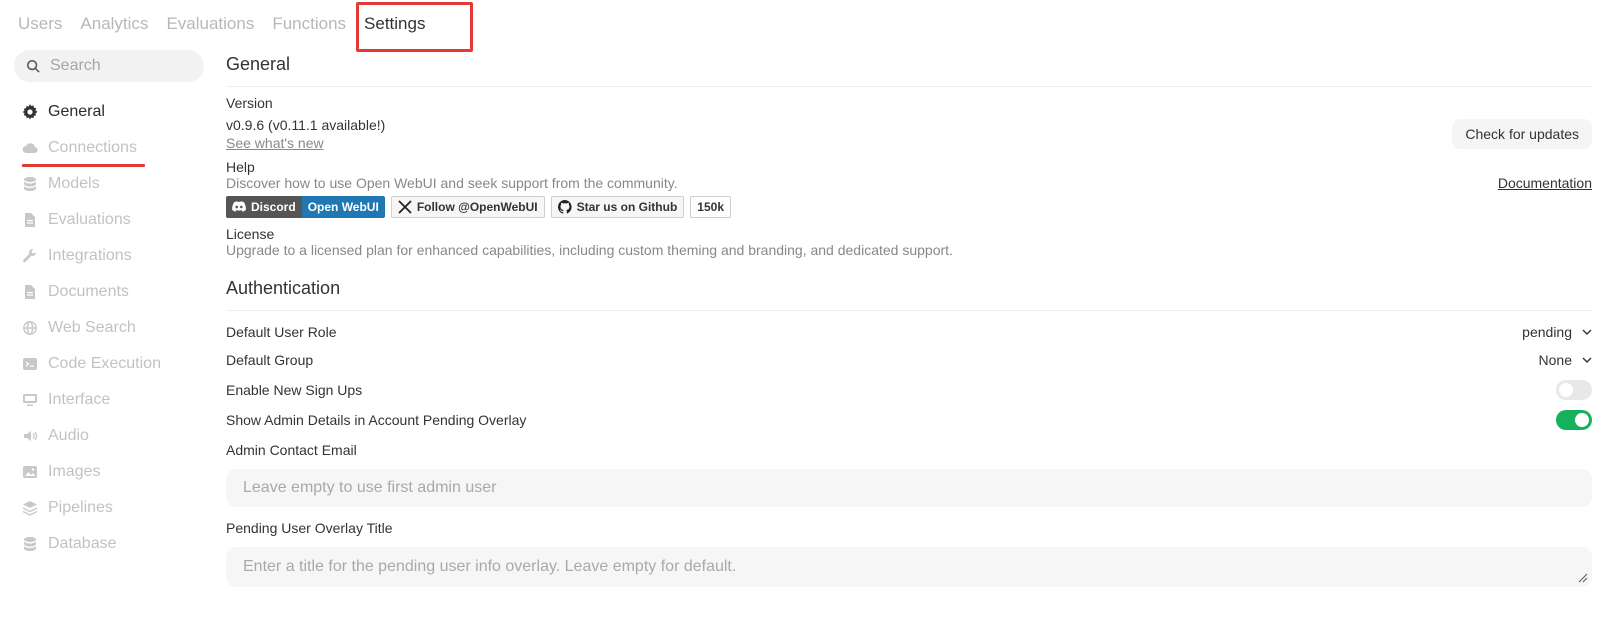 This screenshot has width=1618, height=618. Describe the element at coordinates (90, 255) in the screenshot. I see `sidebar-item-label: Integrations` at that location.